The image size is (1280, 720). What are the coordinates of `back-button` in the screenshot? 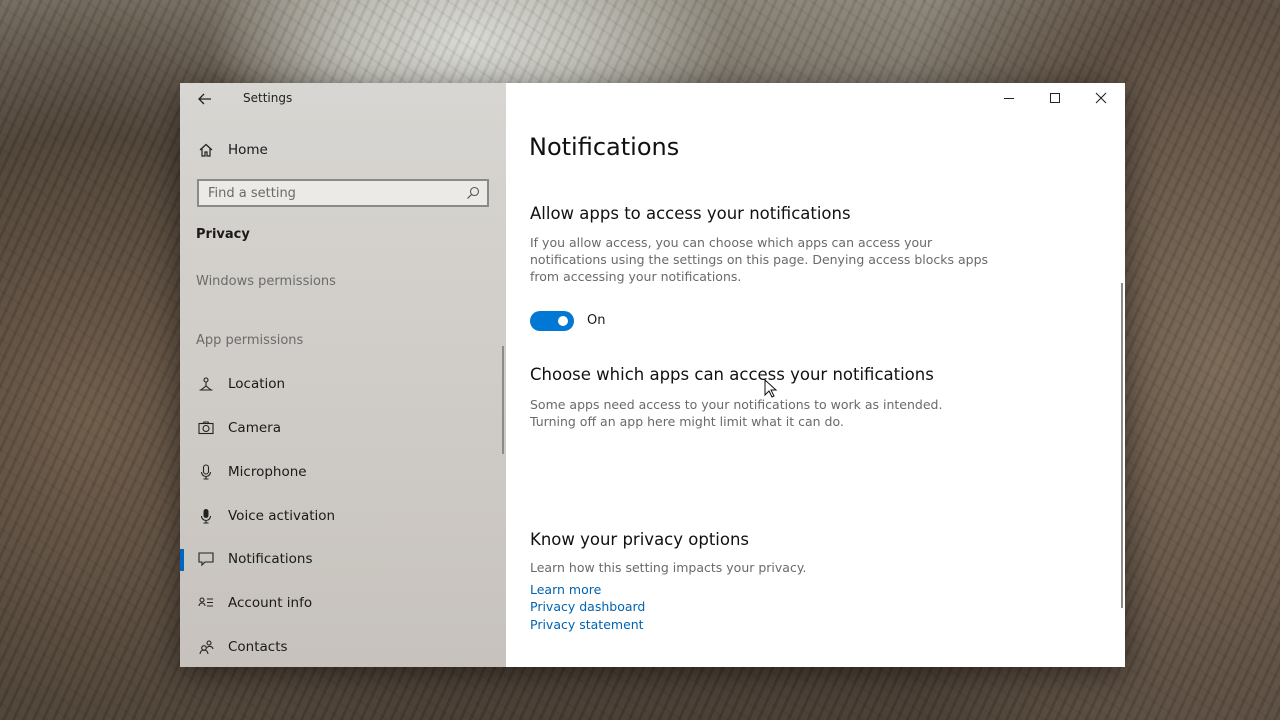 It's located at (205, 99).